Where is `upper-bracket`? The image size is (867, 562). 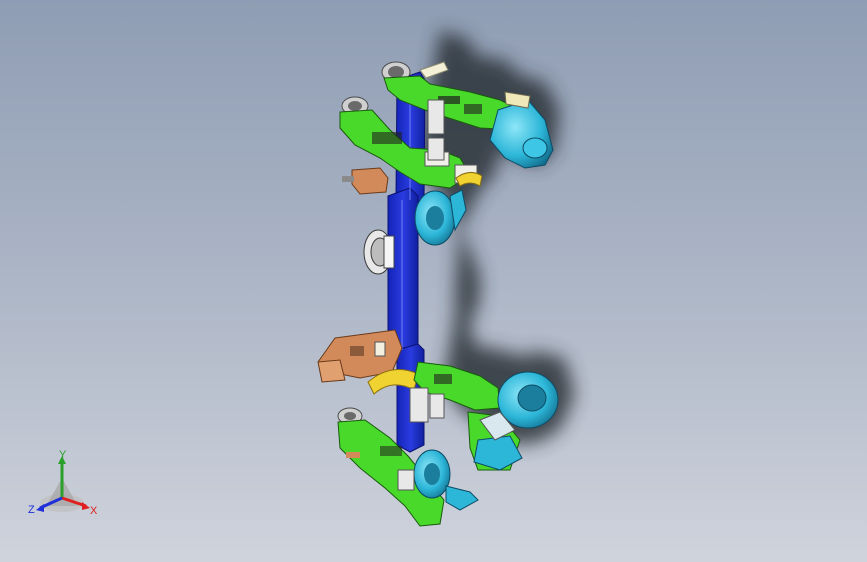
upper-bracket is located at coordinates (365, 181).